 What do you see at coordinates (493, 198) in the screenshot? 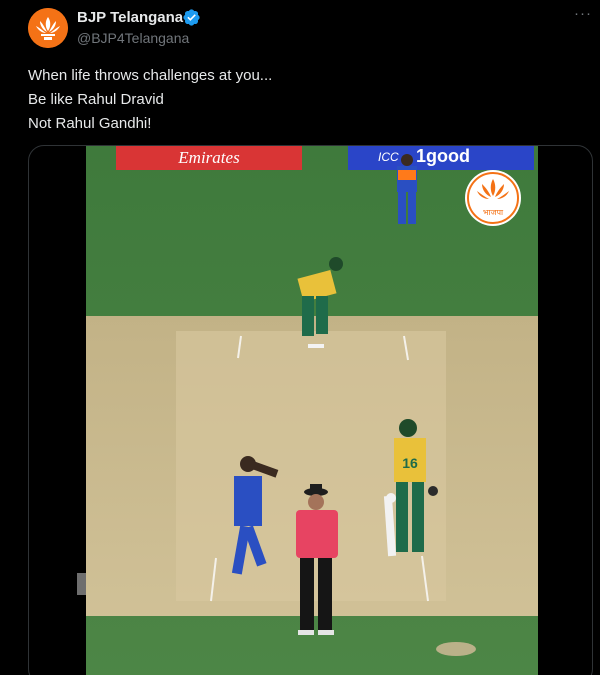
I see `bjp-lotus-icon: भाजपा` at bounding box center [493, 198].